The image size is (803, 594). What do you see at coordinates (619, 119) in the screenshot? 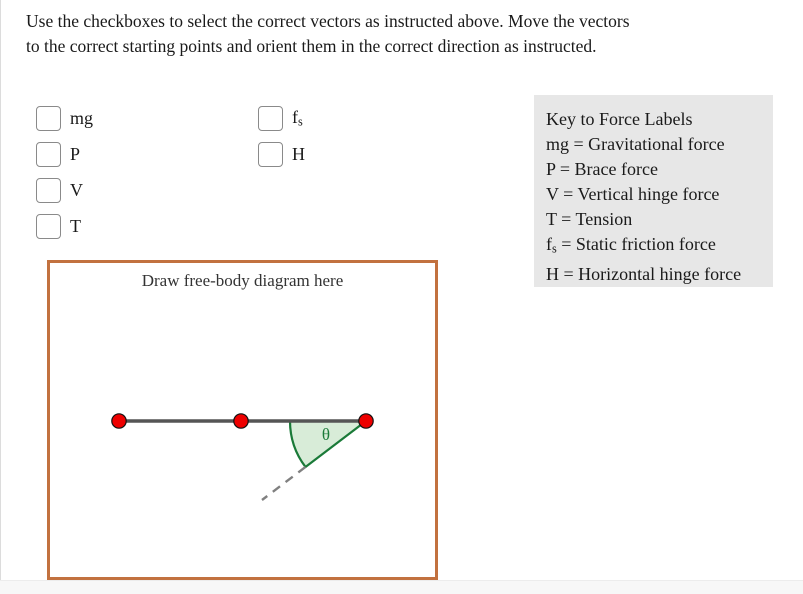
I see `key-panel-title: Key to Force Labels` at bounding box center [619, 119].